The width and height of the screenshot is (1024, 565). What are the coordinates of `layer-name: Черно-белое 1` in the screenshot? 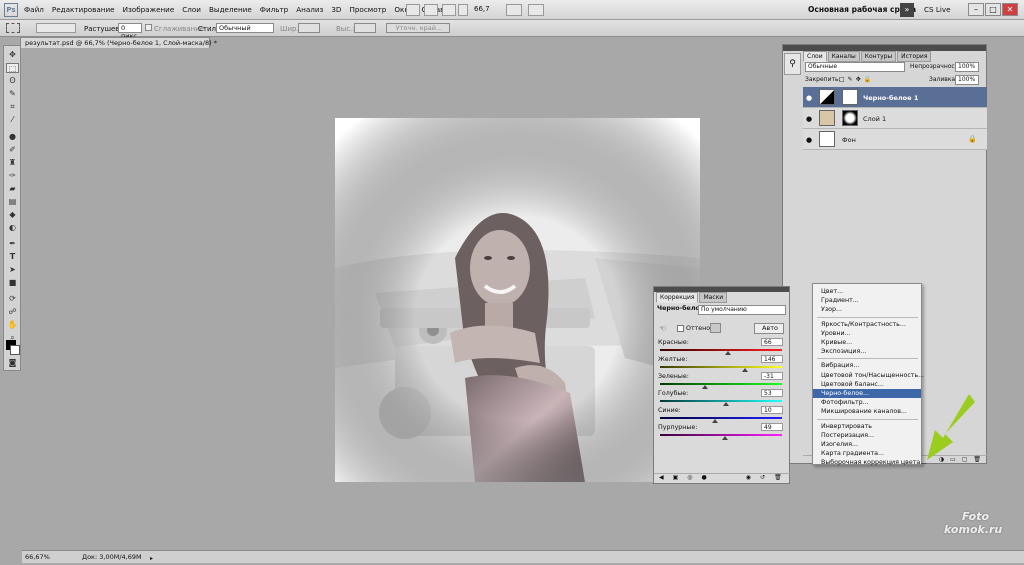 It's located at (890, 98).